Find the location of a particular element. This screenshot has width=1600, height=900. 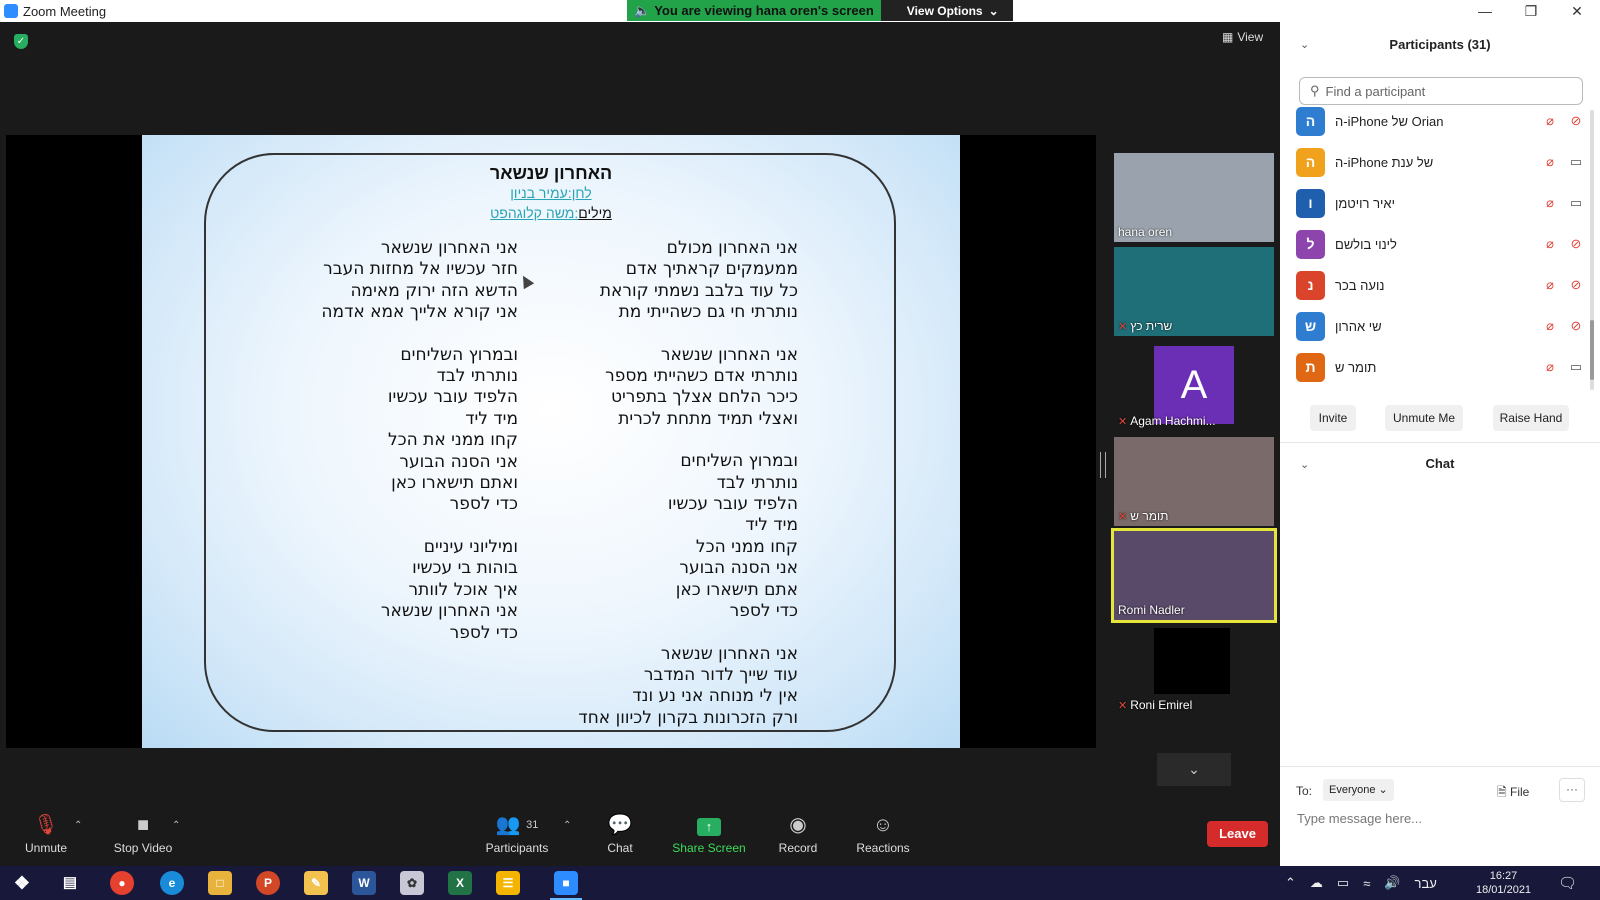

onedrive-icon: ☁ is located at coordinates (1316, 883).